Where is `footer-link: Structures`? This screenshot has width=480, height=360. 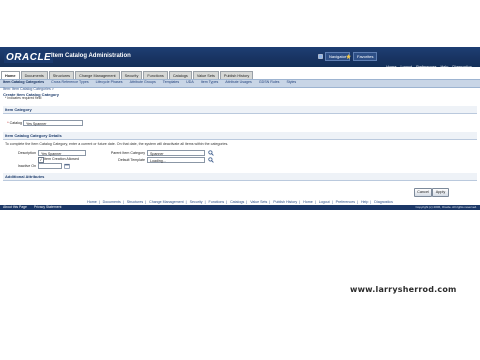
footer-link: Structures is located at coordinates (135, 202).